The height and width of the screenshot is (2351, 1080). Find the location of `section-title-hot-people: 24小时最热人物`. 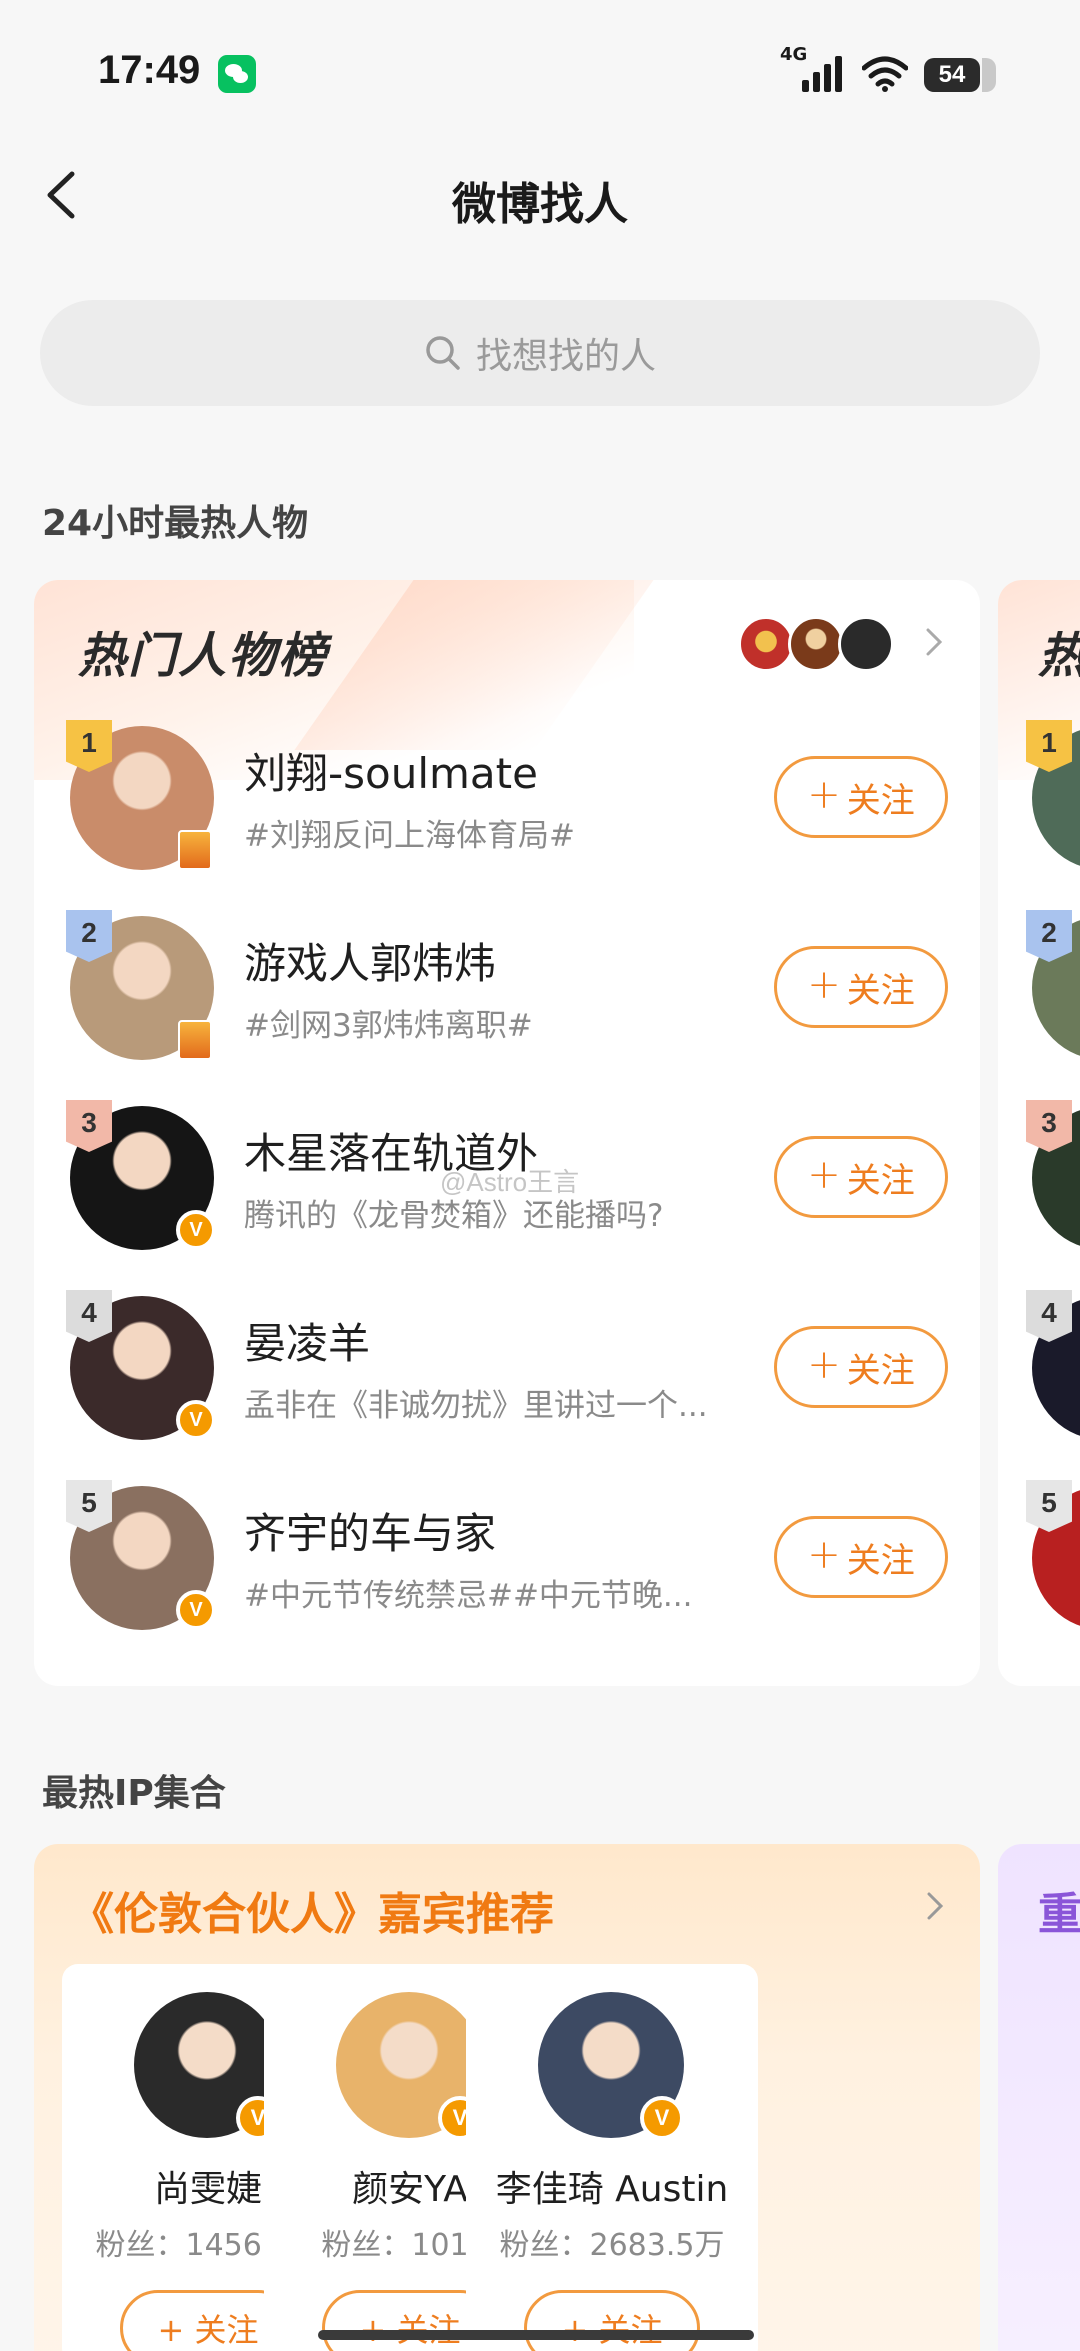

section-title-hot-people: 24小时最热人物 is located at coordinates (175, 523).